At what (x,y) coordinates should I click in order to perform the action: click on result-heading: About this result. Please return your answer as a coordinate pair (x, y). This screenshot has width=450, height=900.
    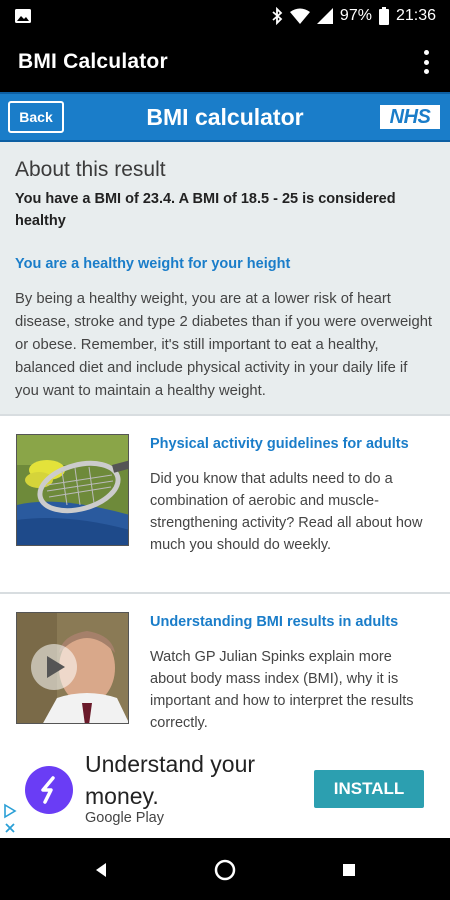
    Looking at the image, I should click on (90, 169).